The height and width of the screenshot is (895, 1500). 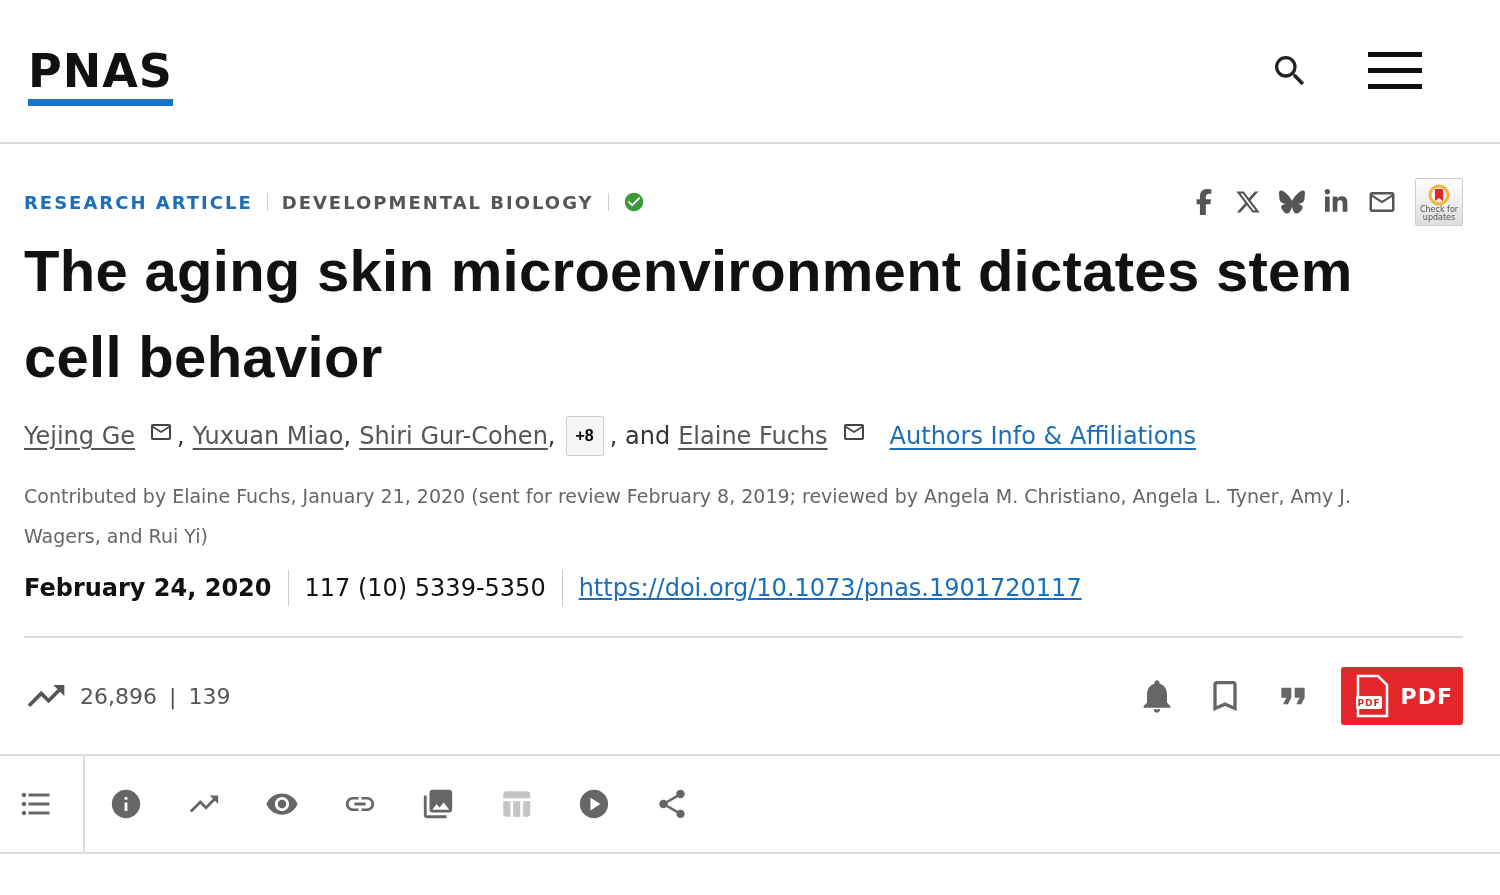 I want to click on pnas-logo: PNAS, so click(x=100, y=75).